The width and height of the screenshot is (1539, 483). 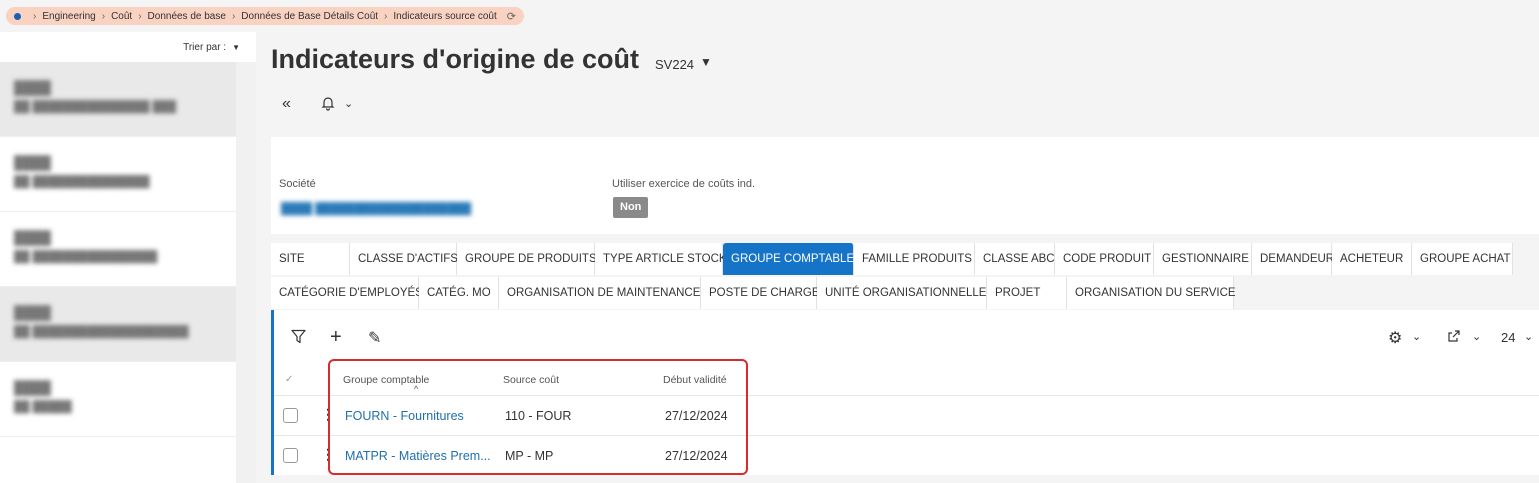 What do you see at coordinates (529, 456) in the screenshot?
I see `cell-source-cout: MP - MP` at bounding box center [529, 456].